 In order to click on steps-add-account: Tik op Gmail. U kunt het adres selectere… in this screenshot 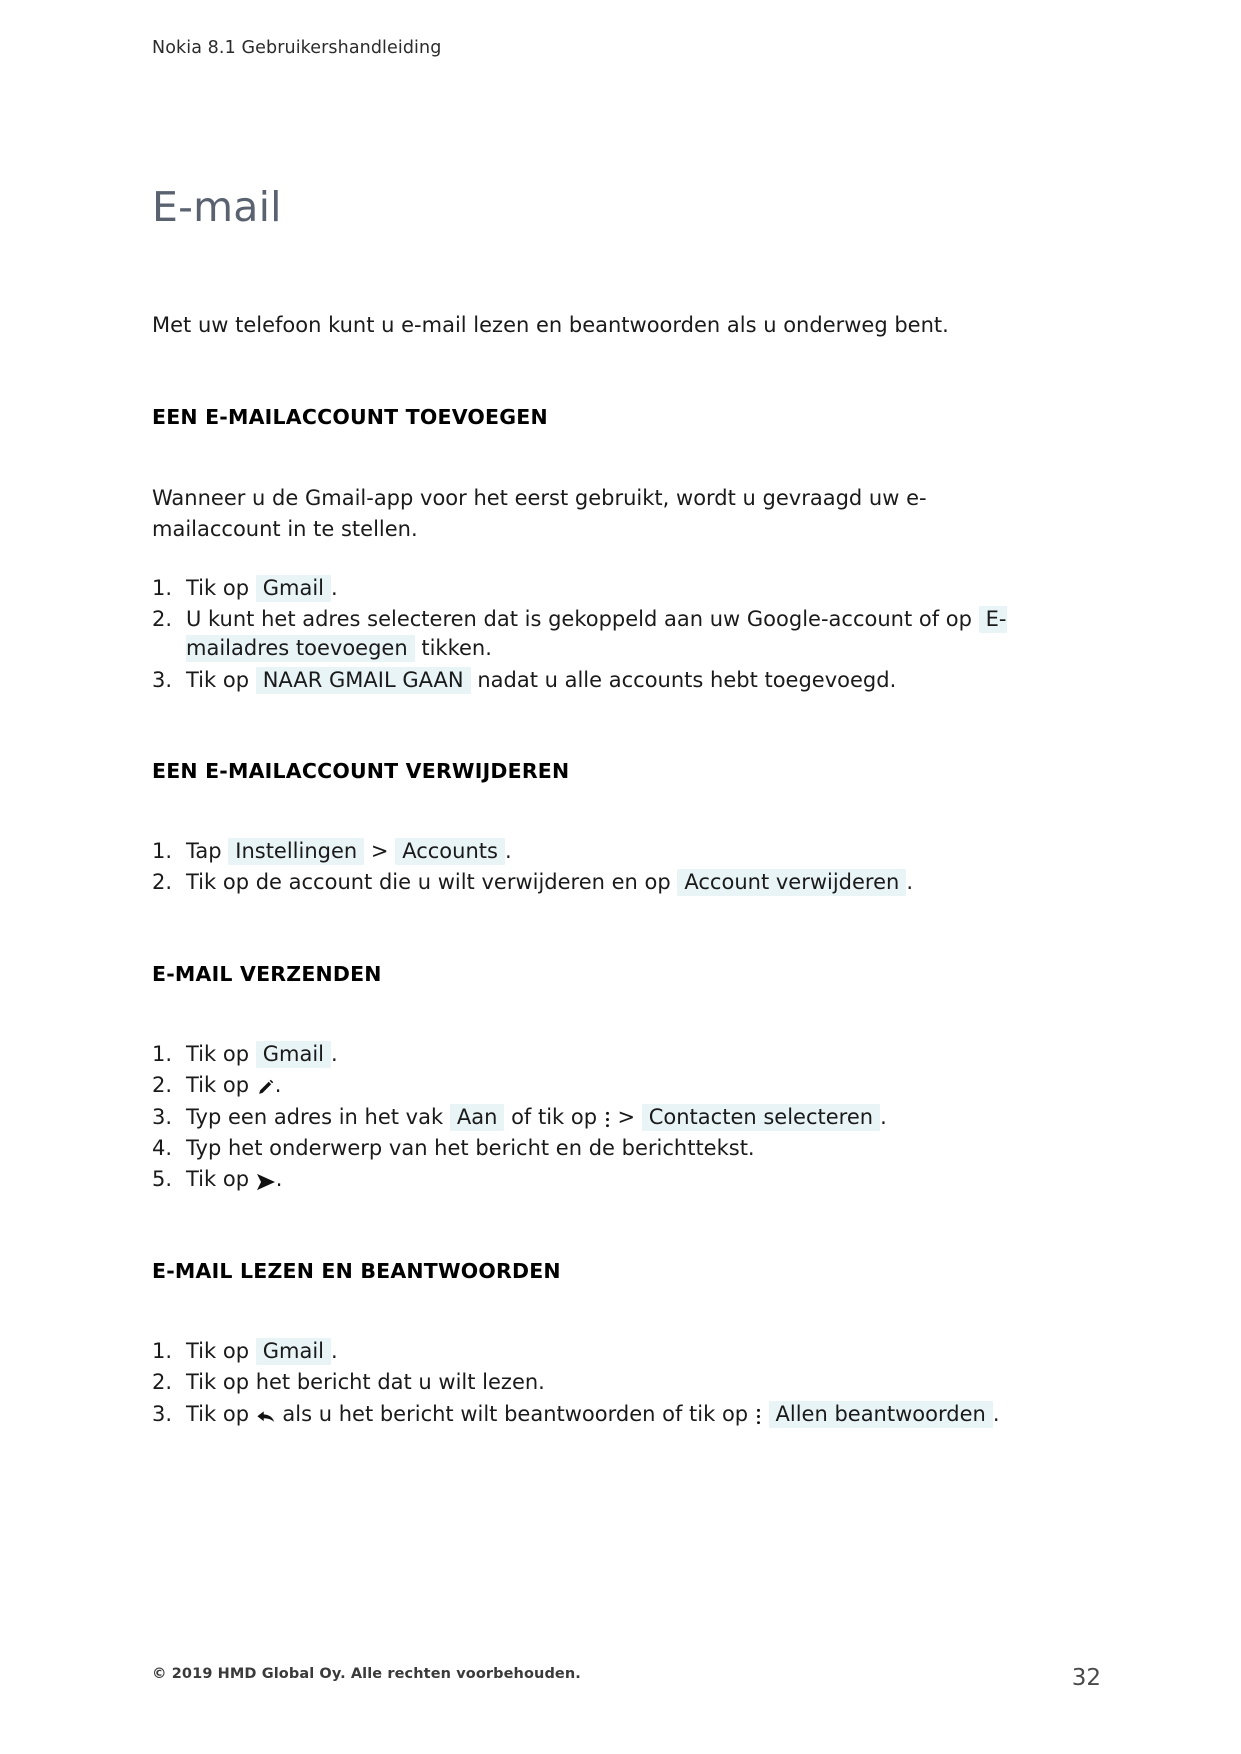, I will do `click(627, 635)`.